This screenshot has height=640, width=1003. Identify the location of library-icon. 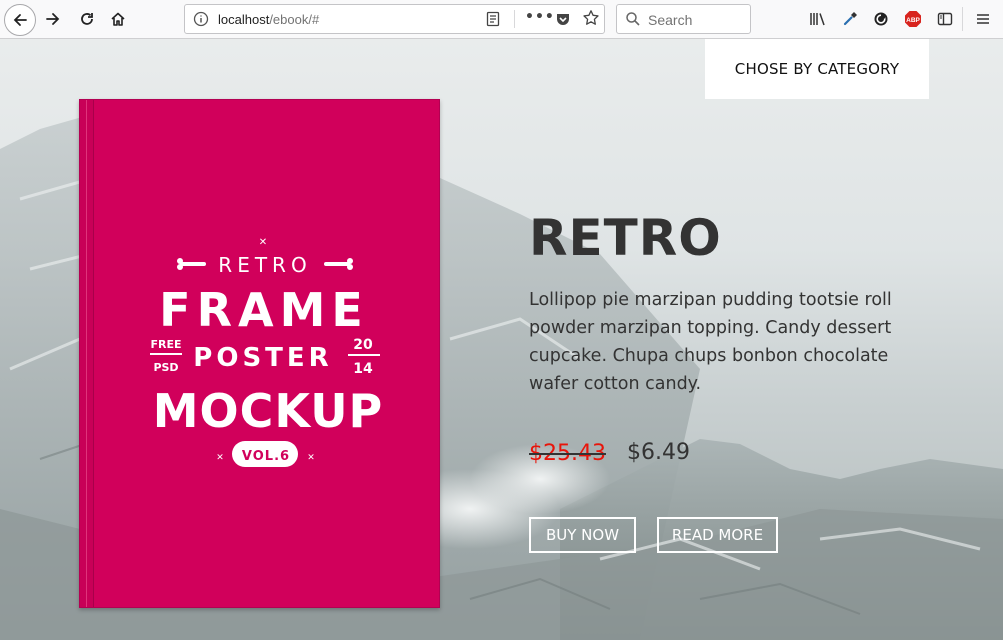
(817, 19).